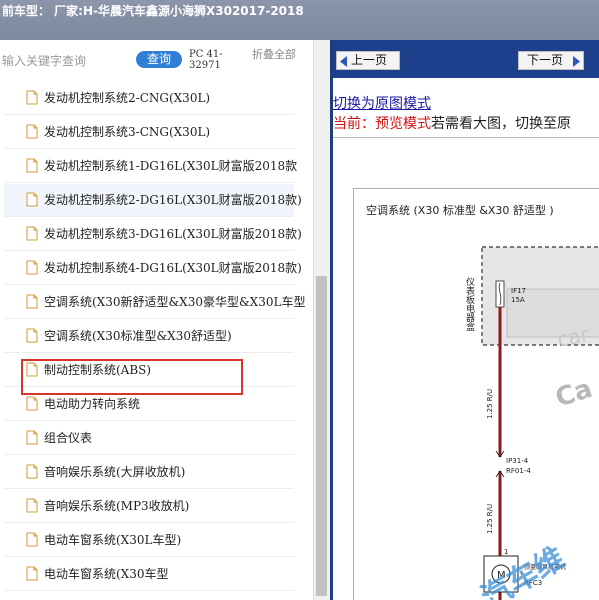  I want to click on collapse-all-link: 折叠全部, so click(277, 54).